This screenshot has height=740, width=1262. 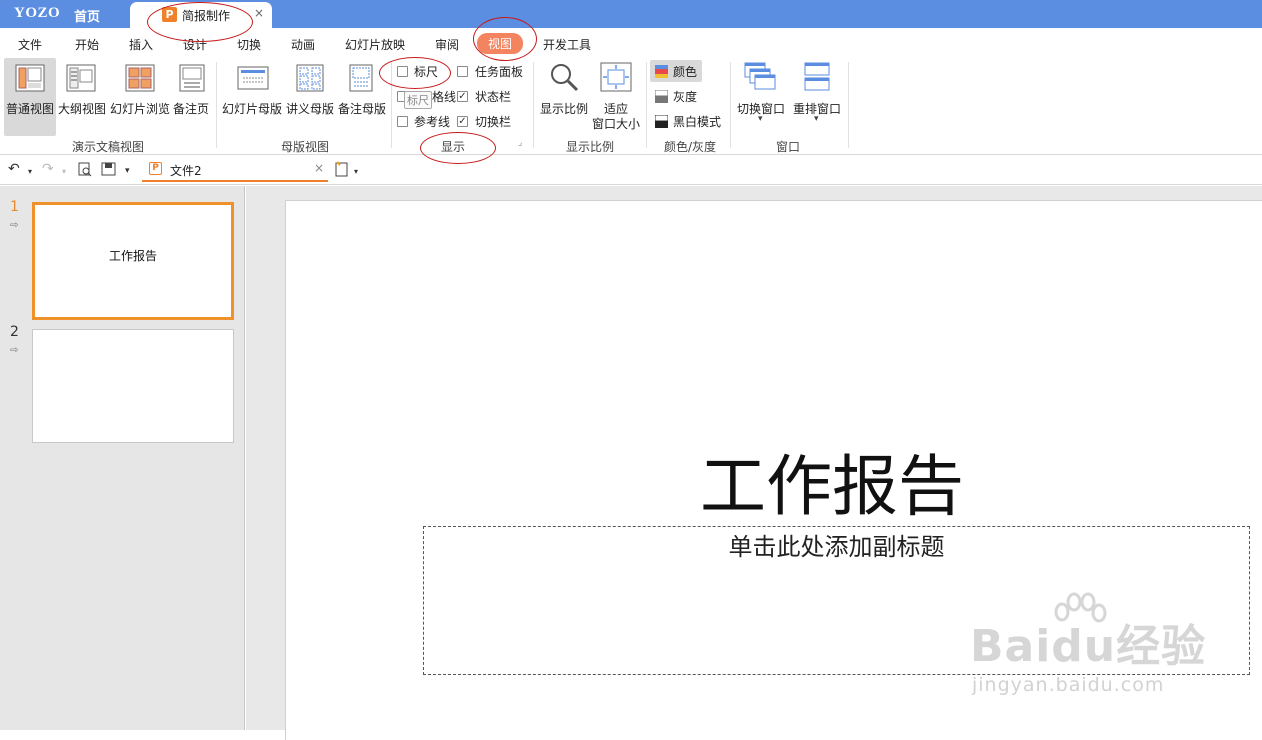 I want to click on menu-design: 设计, so click(x=195, y=44).